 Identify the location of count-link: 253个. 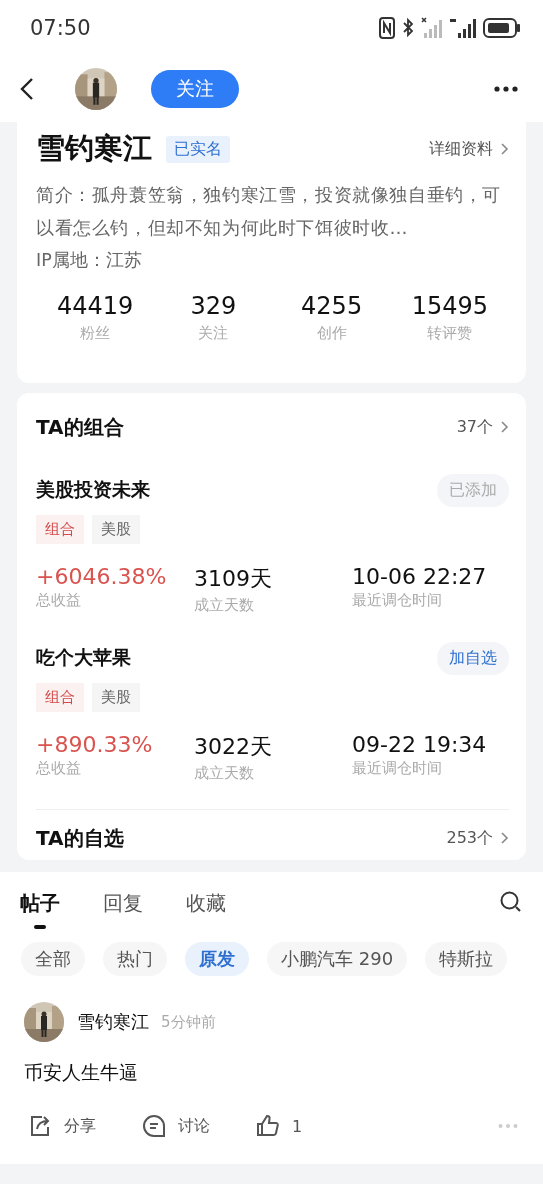
(477, 838).